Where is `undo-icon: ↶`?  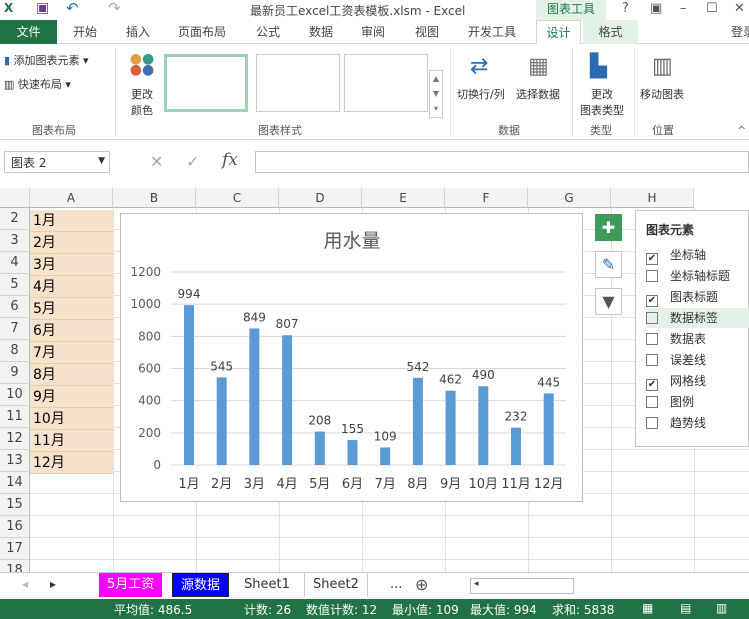 undo-icon: ↶ is located at coordinates (72, 8).